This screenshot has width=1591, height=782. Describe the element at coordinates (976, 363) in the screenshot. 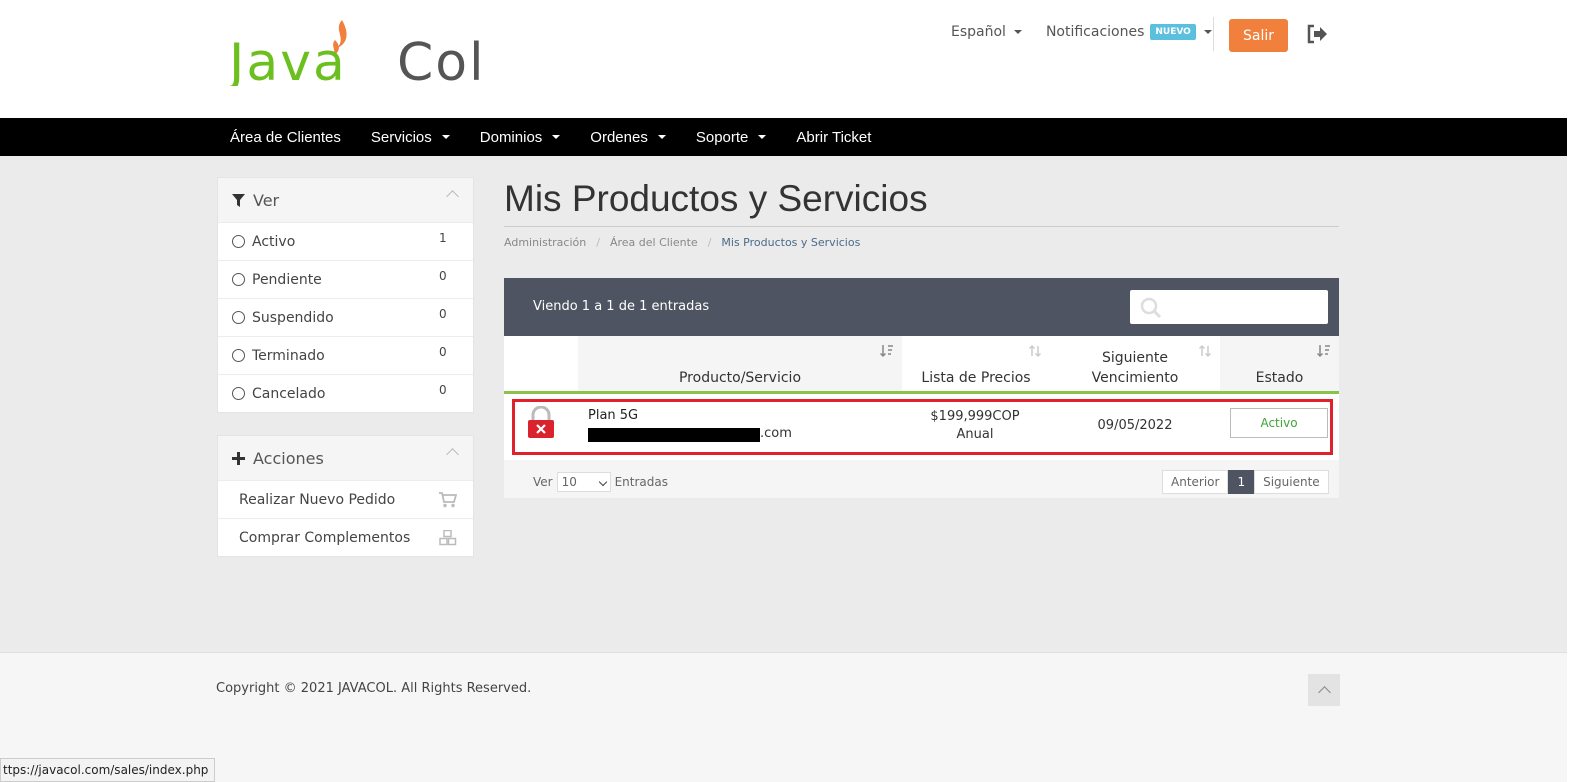

I see `column-price: Lista de Precios` at that location.